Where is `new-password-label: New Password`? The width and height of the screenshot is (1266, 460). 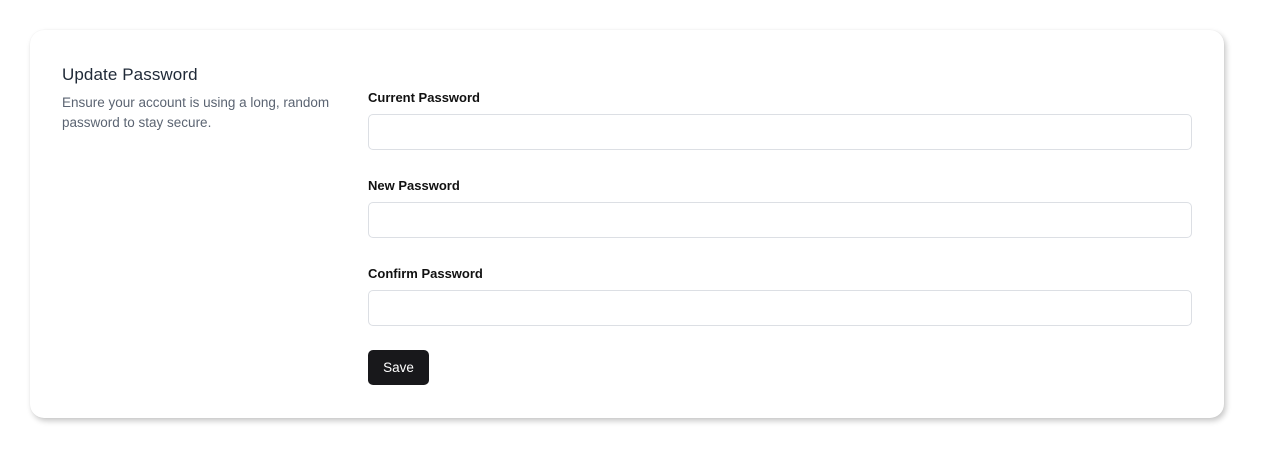
new-password-label: New Password is located at coordinates (414, 185).